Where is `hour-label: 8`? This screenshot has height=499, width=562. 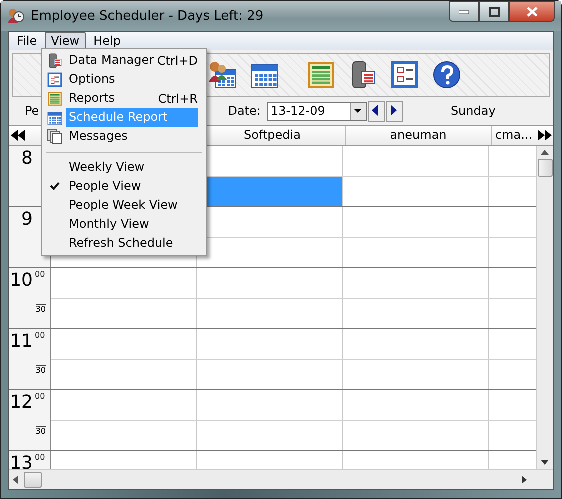
hour-label: 8 is located at coordinates (27, 159).